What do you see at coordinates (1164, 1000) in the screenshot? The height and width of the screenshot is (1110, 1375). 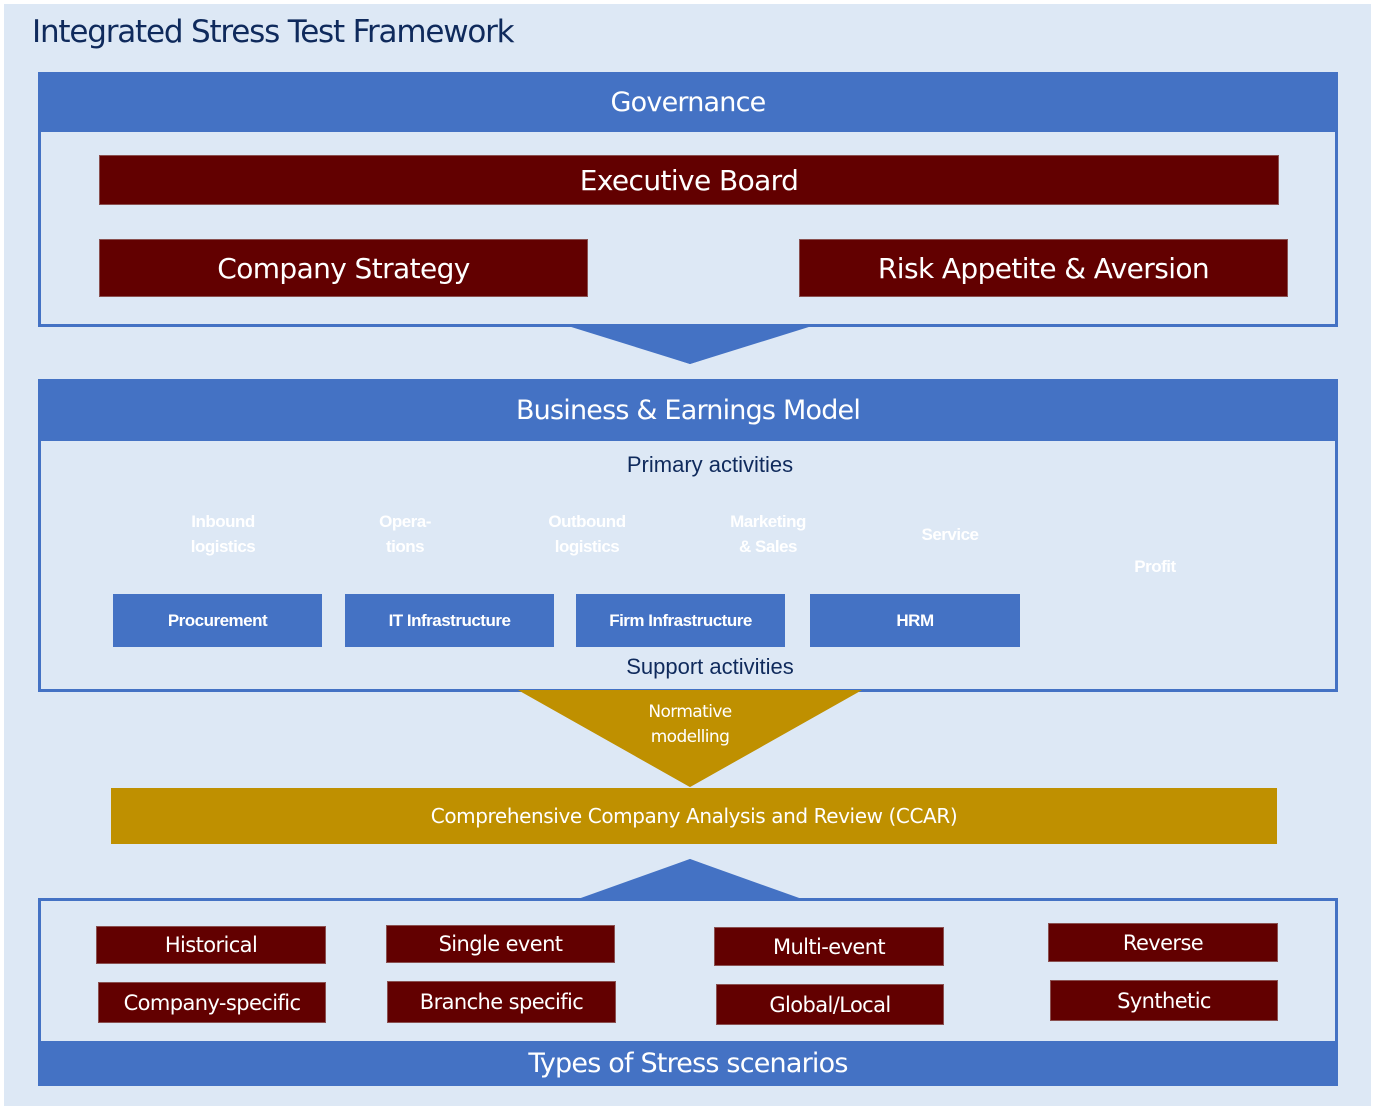 I see `scenario-synthetic: Synthetic` at bounding box center [1164, 1000].